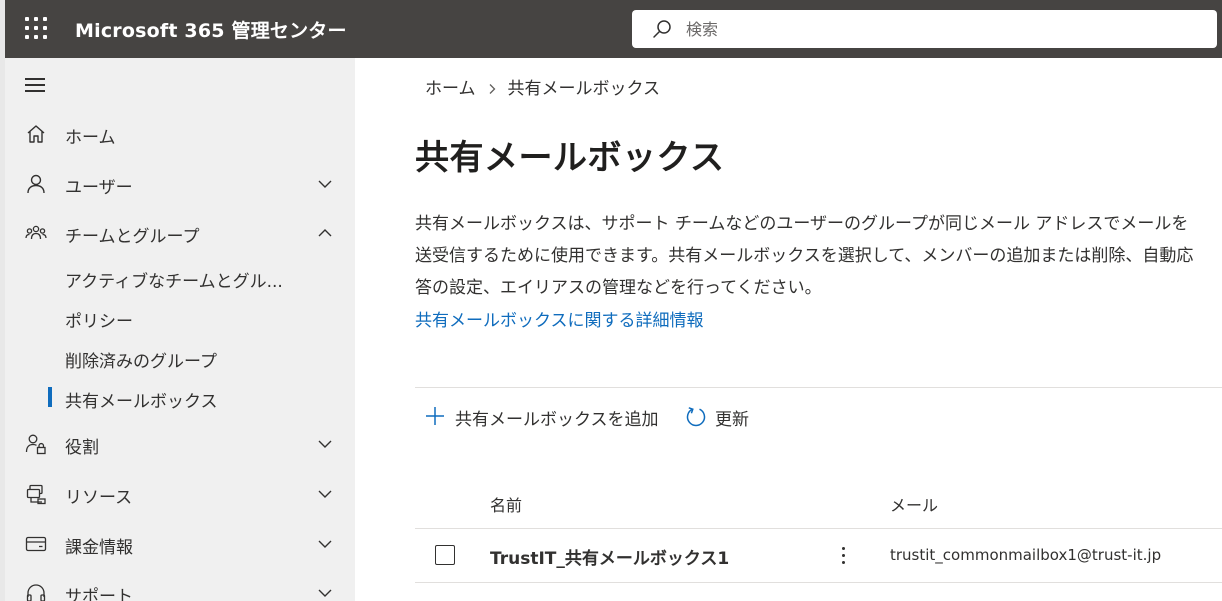 This screenshot has height=601, width=1222. Describe the element at coordinates (99, 188) in the screenshot. I see `sidebar-item-label: ユーザー` at that location.